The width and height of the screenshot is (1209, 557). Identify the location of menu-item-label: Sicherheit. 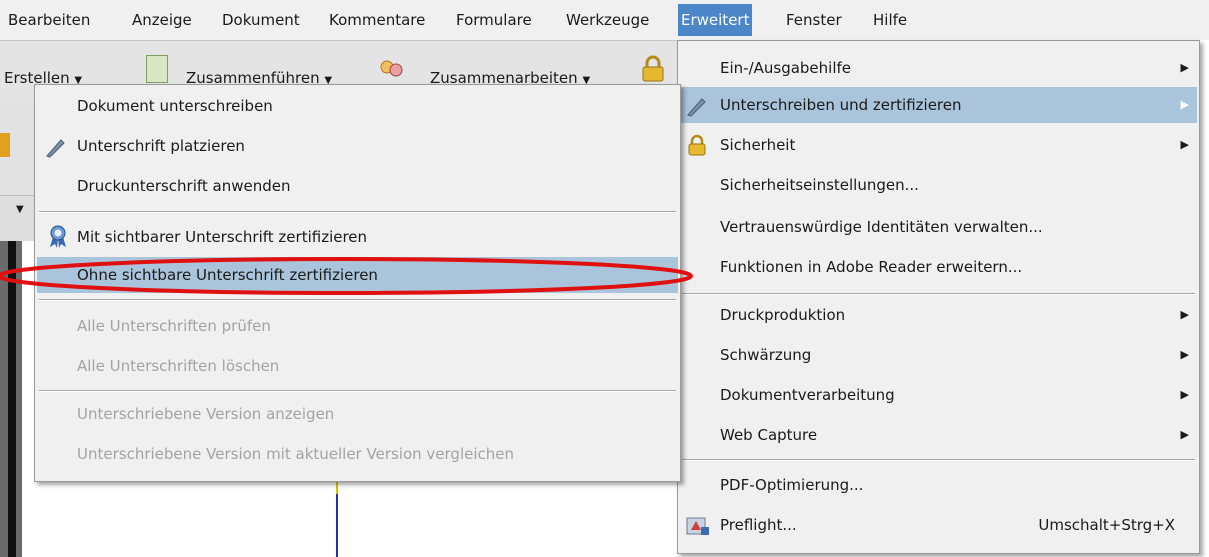
(758, 145).